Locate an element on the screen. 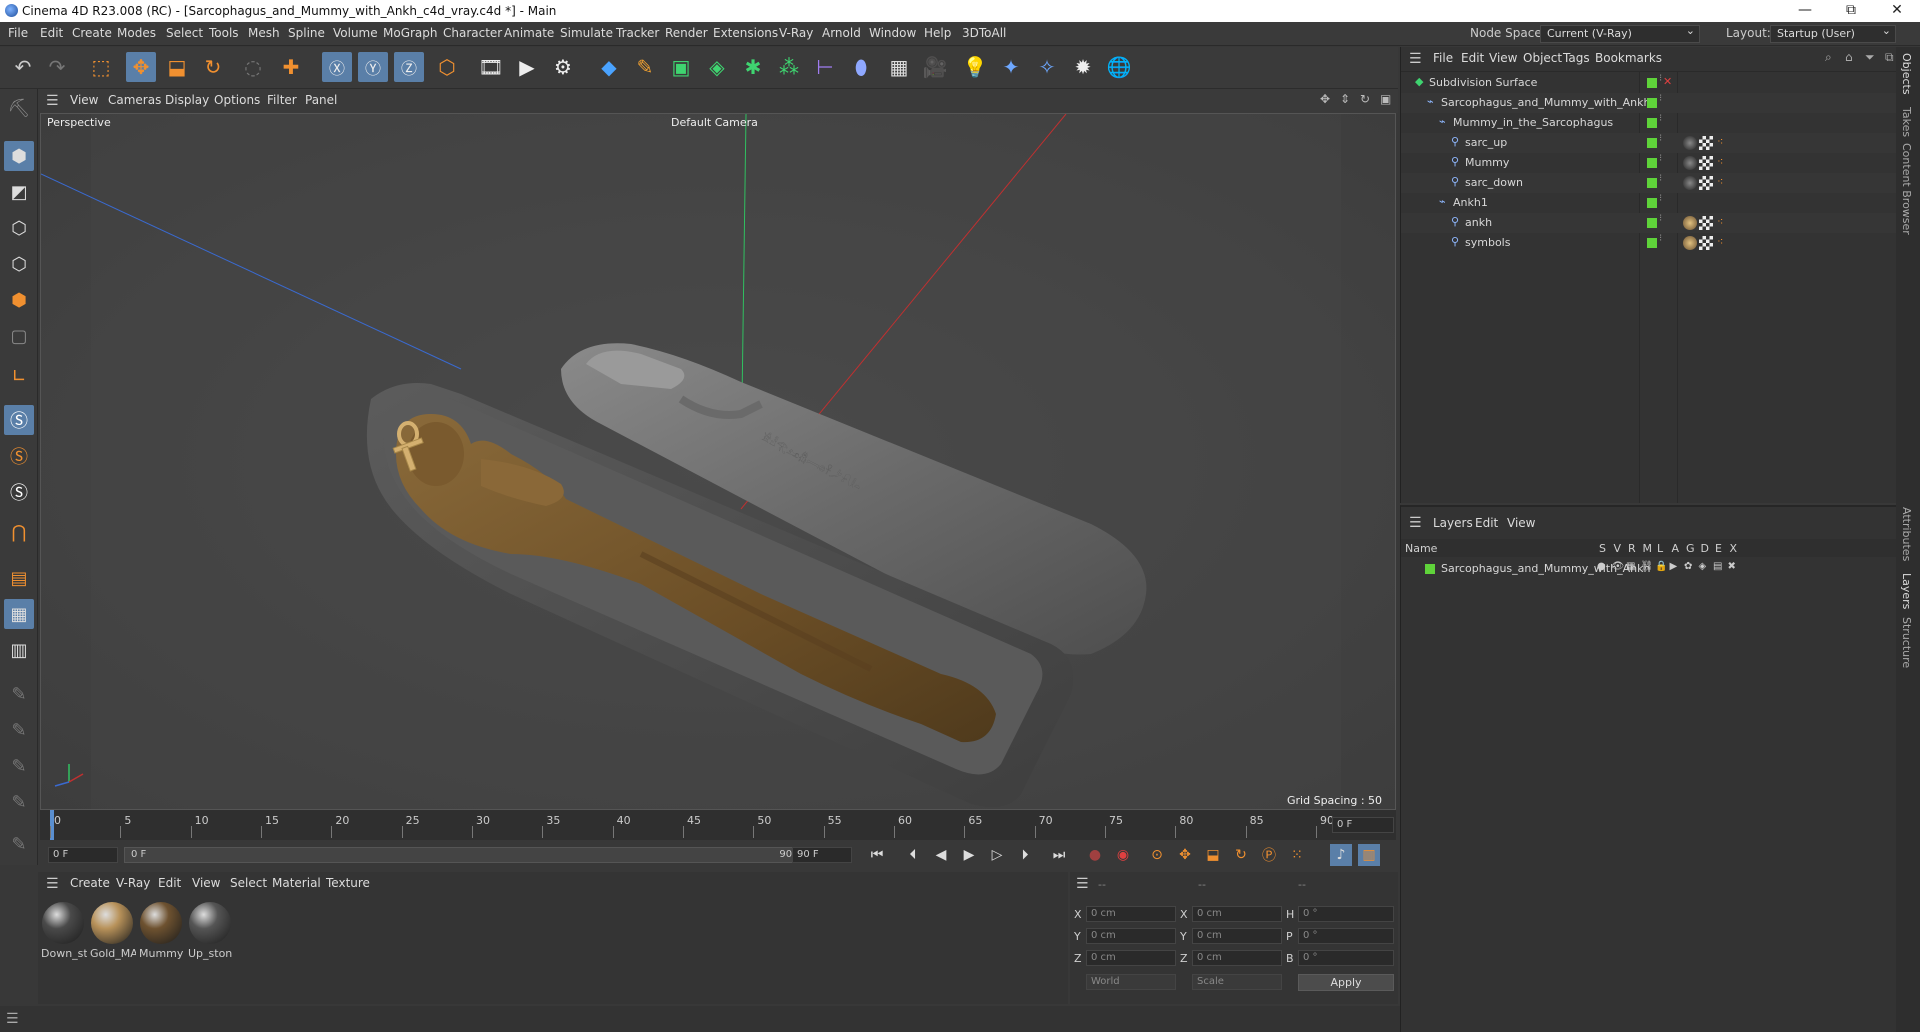 The height and width of the screenshot is (1032, 1920). record-keys-icon: ● is located at coordinates (1095, 855).